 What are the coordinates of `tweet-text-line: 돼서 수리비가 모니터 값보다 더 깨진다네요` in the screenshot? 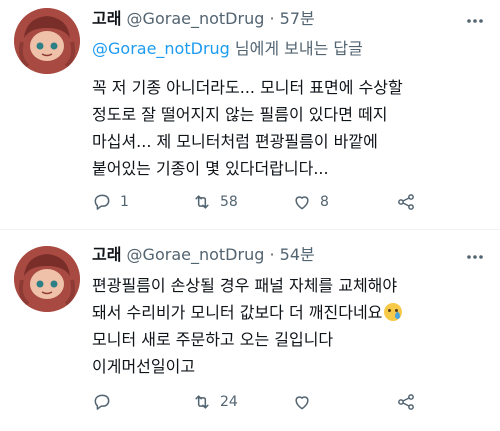 It's located at (292, 312).